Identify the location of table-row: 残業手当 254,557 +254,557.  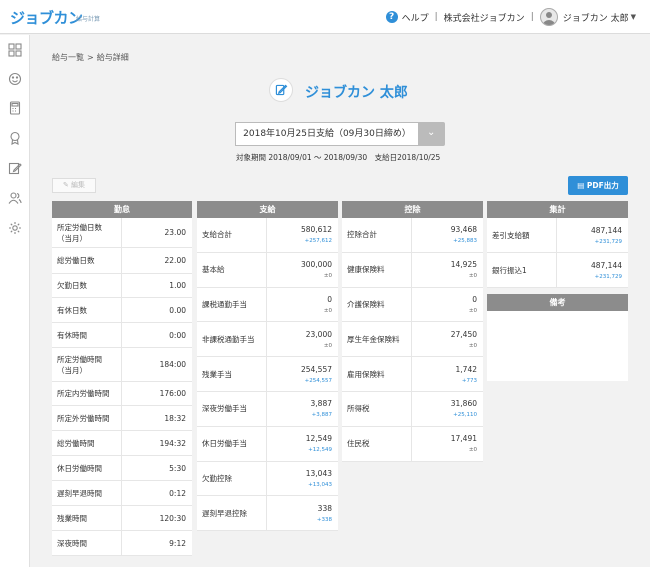
(267, 374).